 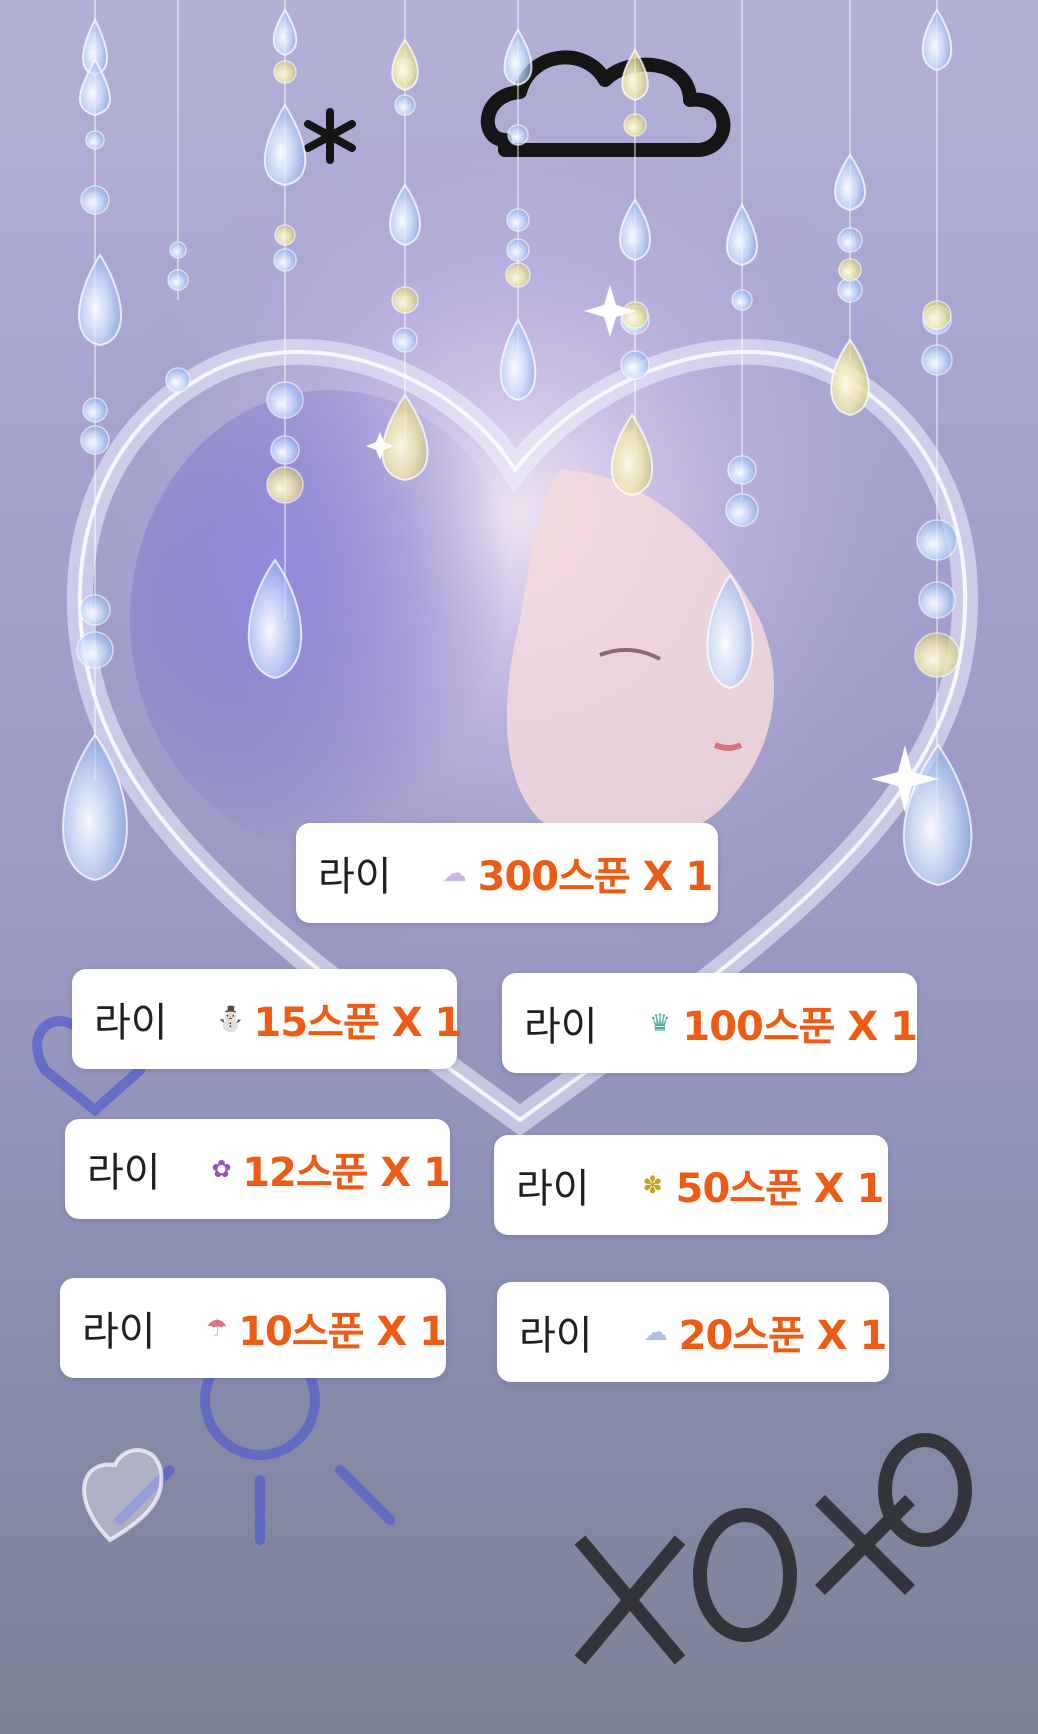 I want to click on rainbow-icon: ☂, so click(x=217, y=1328).